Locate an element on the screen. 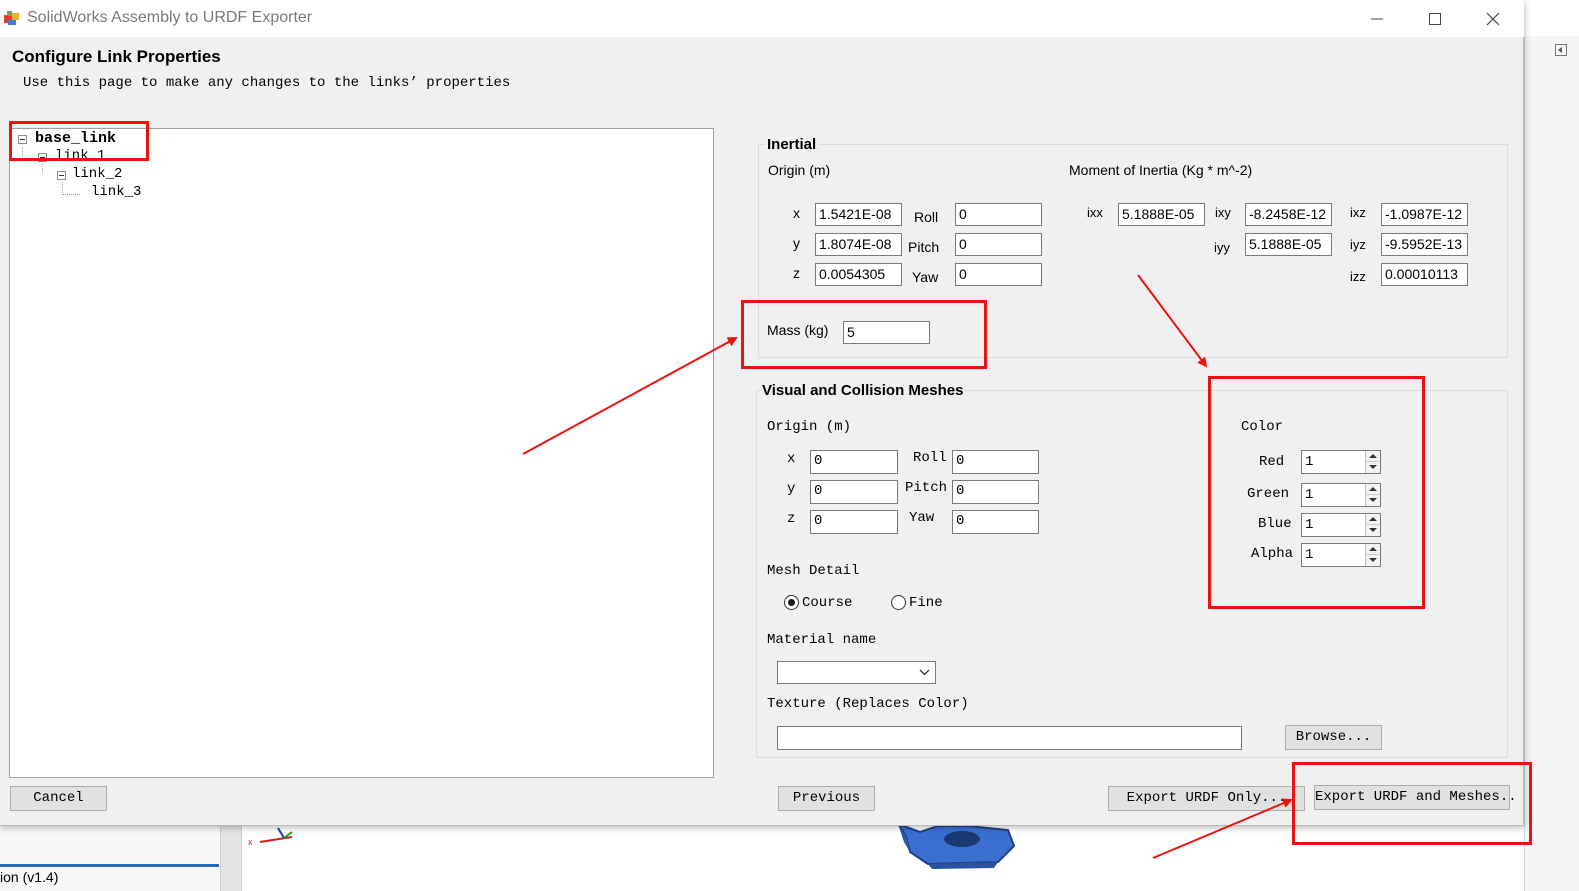 Image resolution: width=1579 pixels, height=891 pixels. inertial-x-field: 1.5421E-08 is located at coordinates (858, 214).